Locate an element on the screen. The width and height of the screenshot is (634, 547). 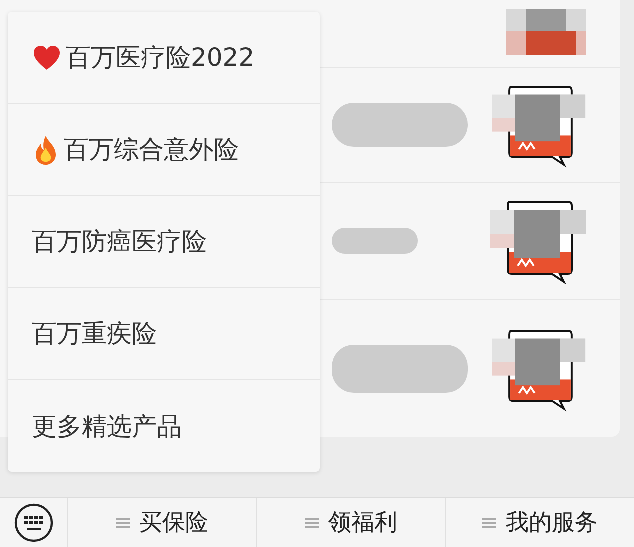
menu-tab: 我的服务 is located at coordinates (552, 522).